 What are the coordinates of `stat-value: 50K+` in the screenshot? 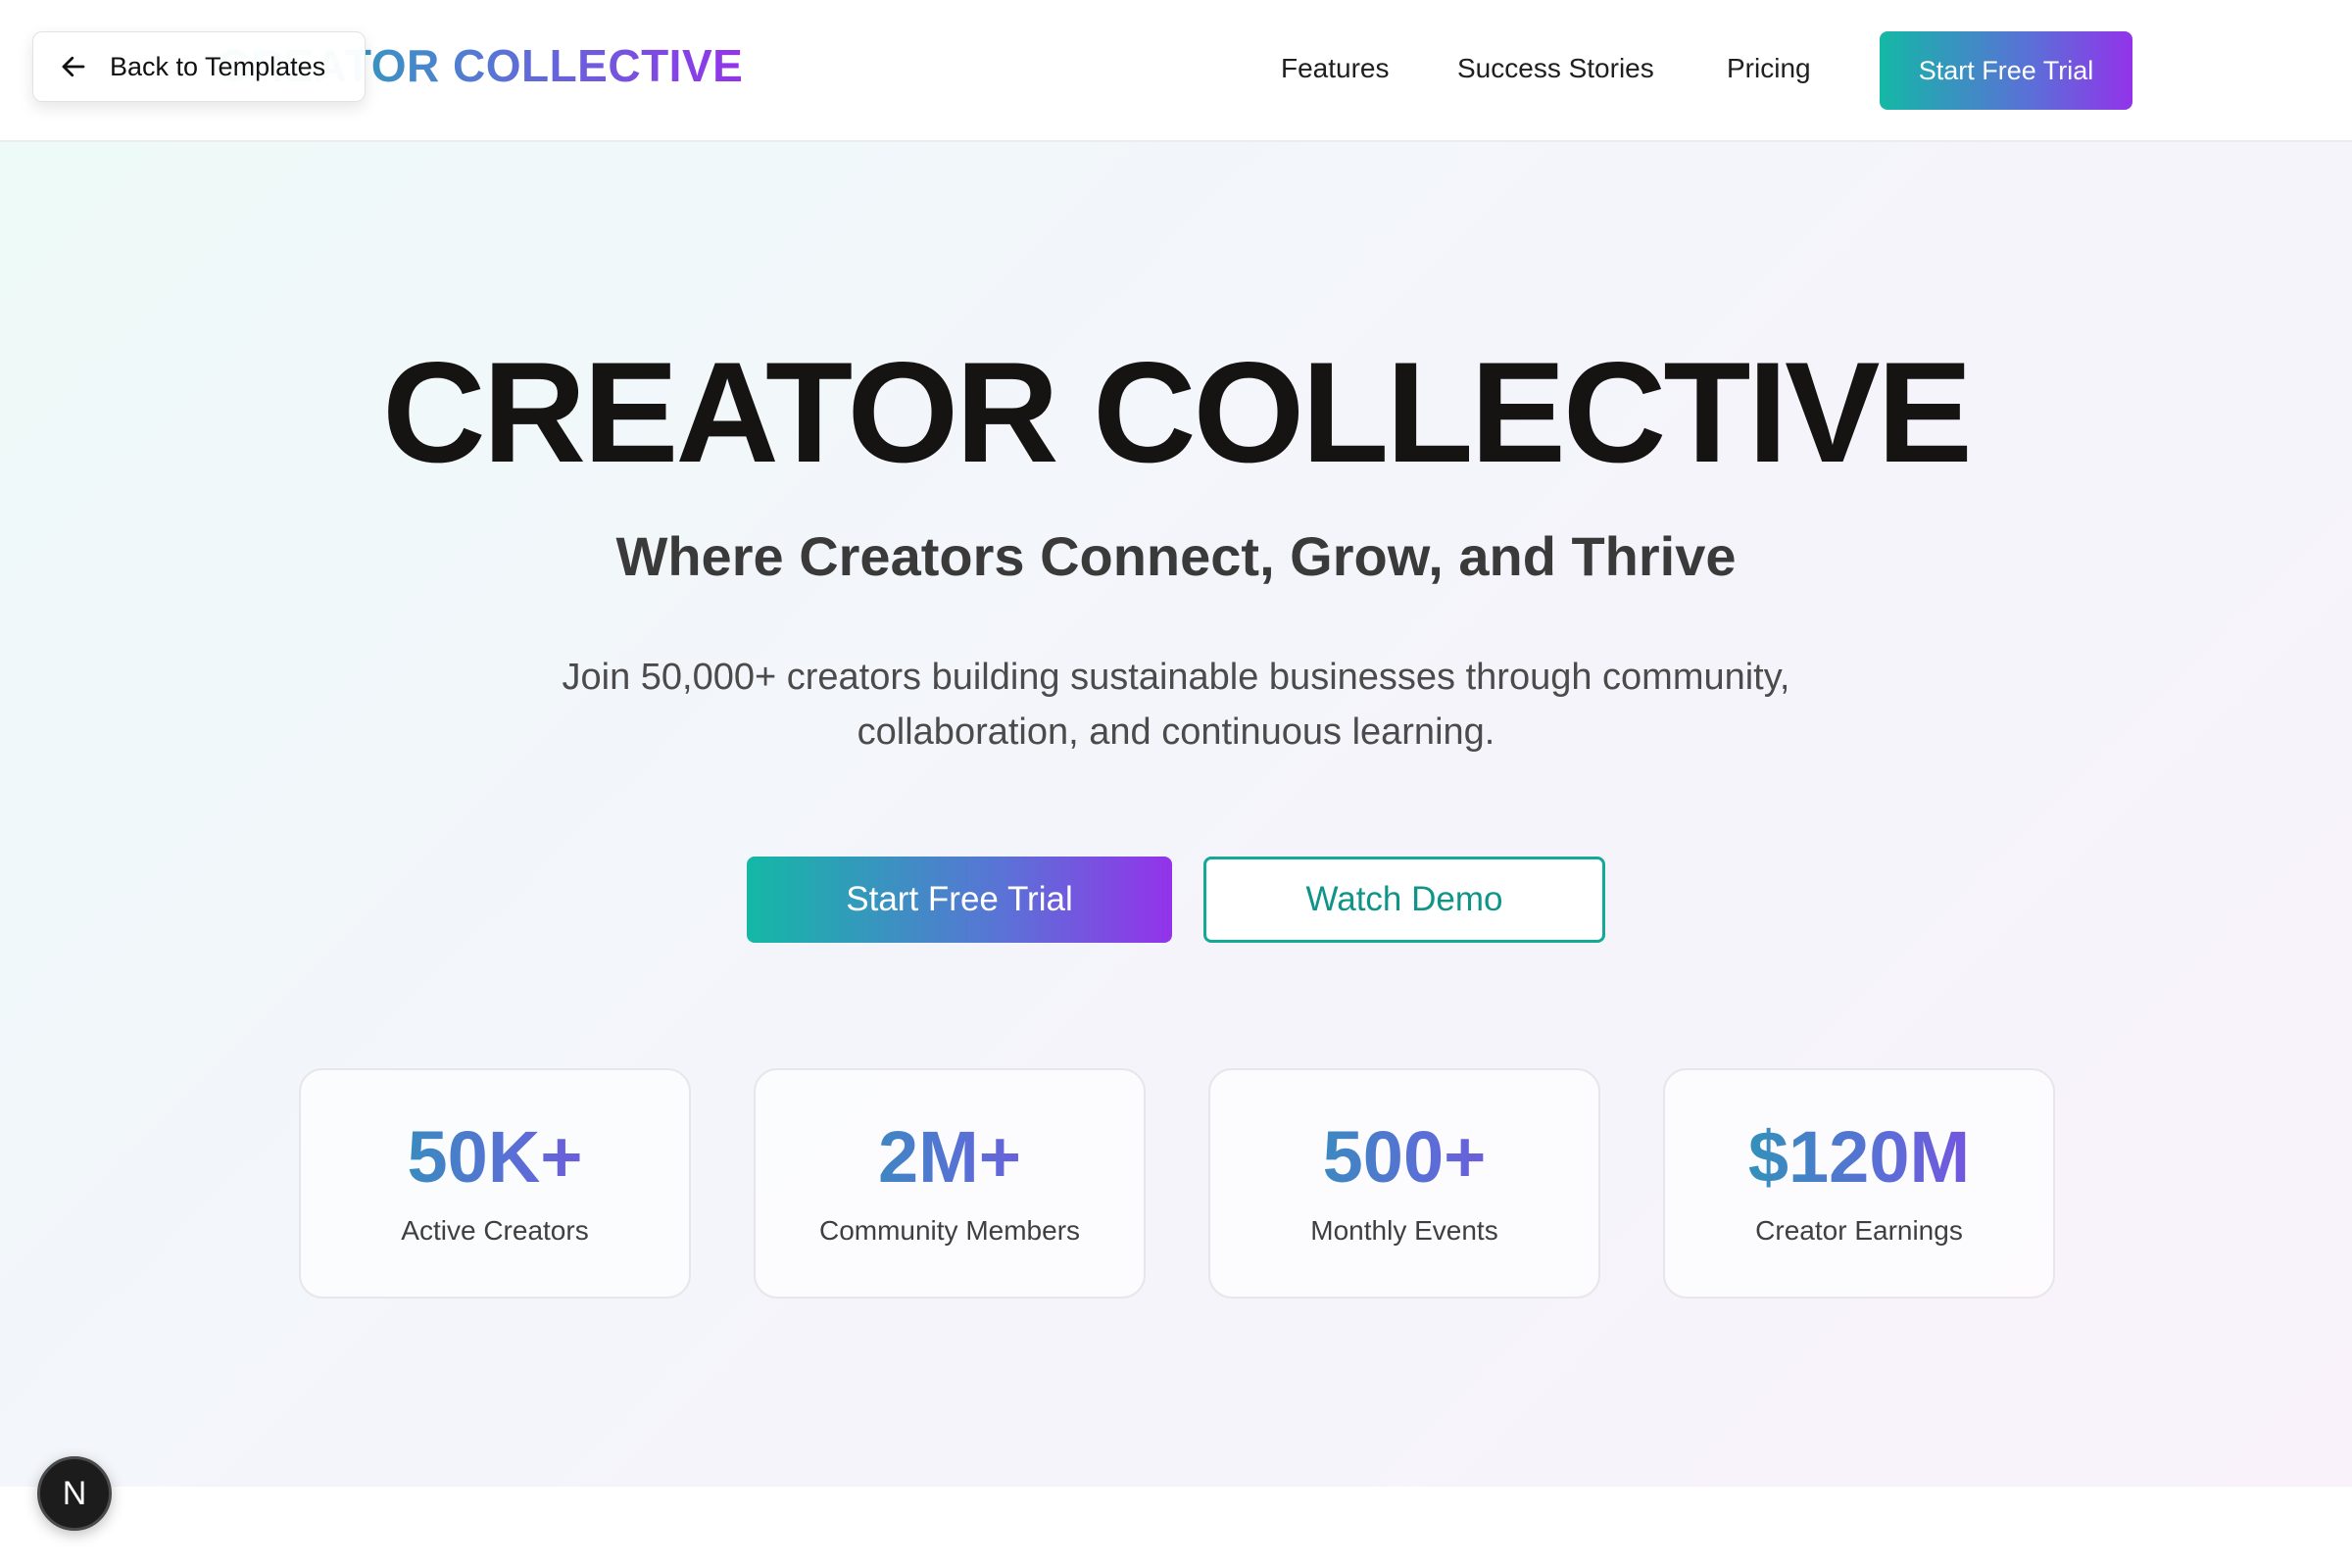 It's located at (495, 1157).